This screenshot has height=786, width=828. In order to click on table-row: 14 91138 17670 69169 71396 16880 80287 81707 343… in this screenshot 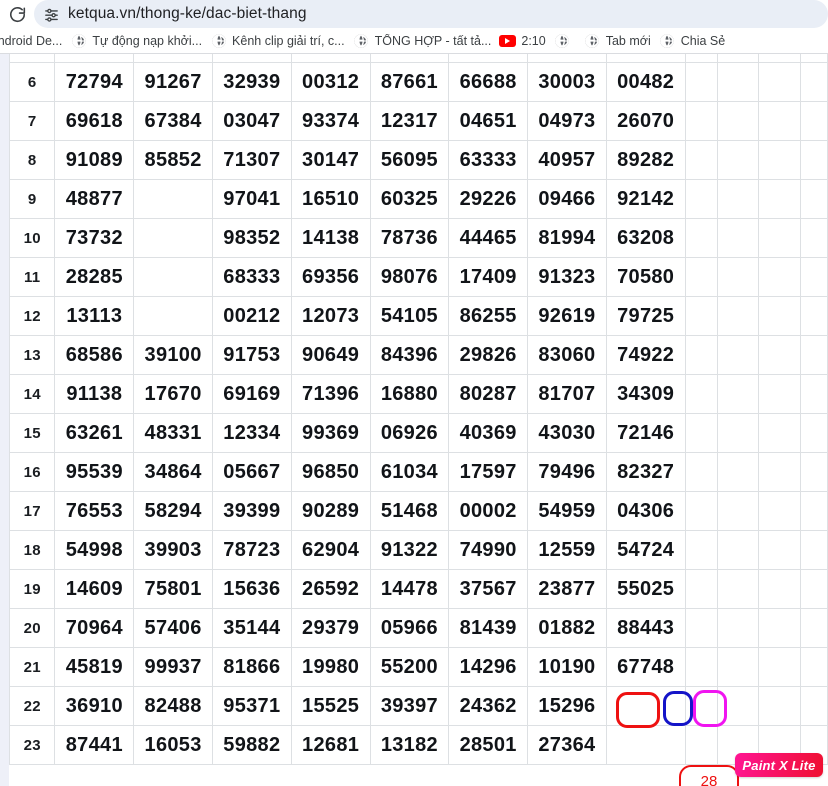, I will do `click(418, 394)`.